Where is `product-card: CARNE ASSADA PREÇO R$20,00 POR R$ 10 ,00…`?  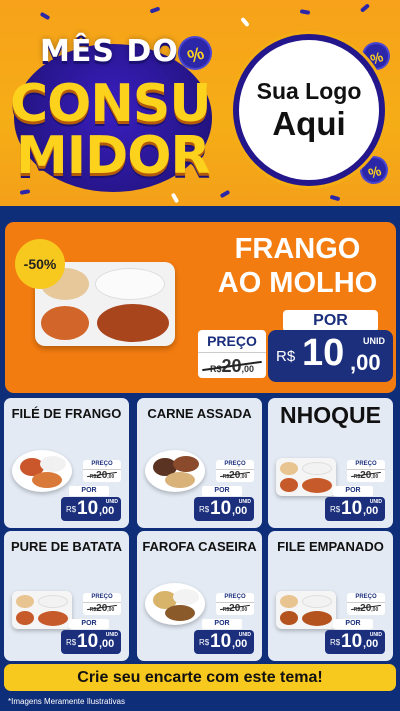
product-card: CARNE ASSADA PREÇO R$20,00 POR R$ 10 ,00… is located at coordinates (199, 463).